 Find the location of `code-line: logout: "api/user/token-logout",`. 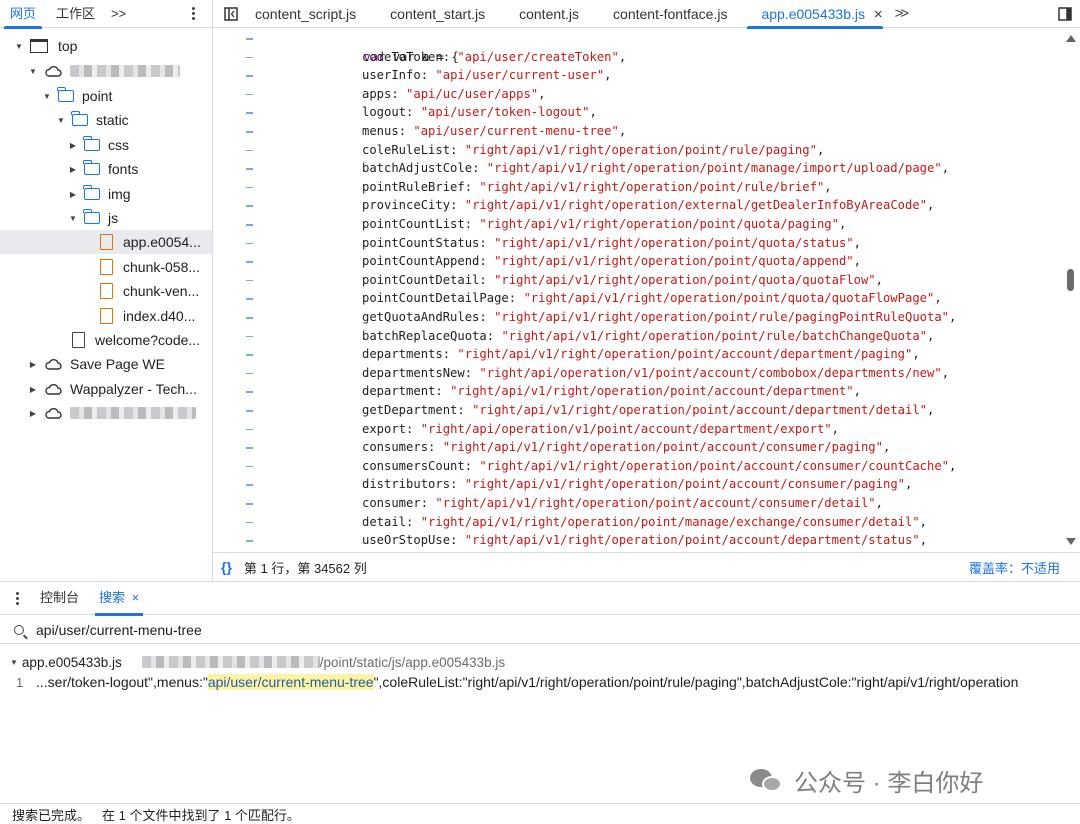

code-line: logout: "api/user/token-logout", is located at coordinates (479, 112).